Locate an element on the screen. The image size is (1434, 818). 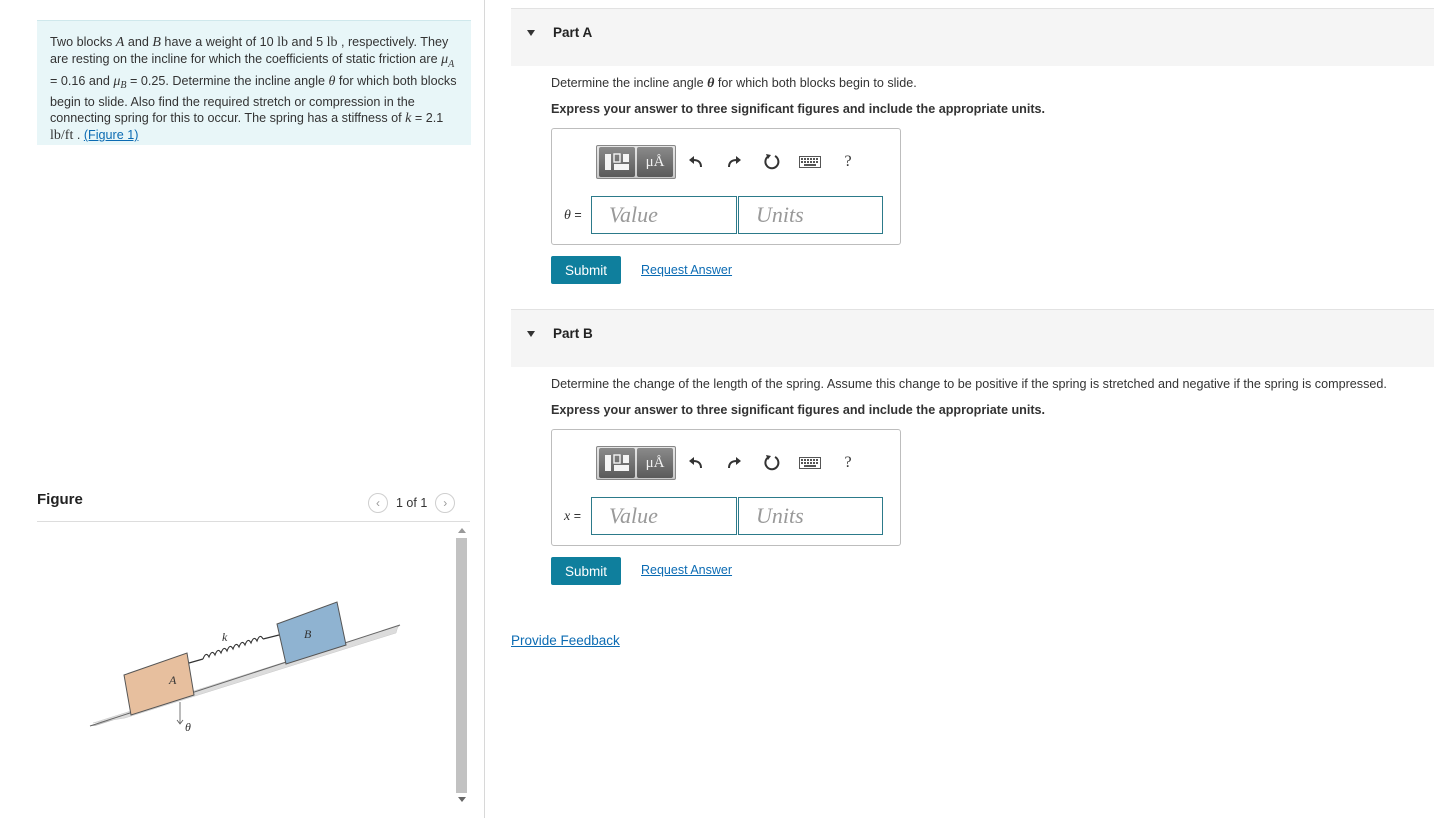
chevron-left-icon: ‹ is located at coordinates (378, 503).